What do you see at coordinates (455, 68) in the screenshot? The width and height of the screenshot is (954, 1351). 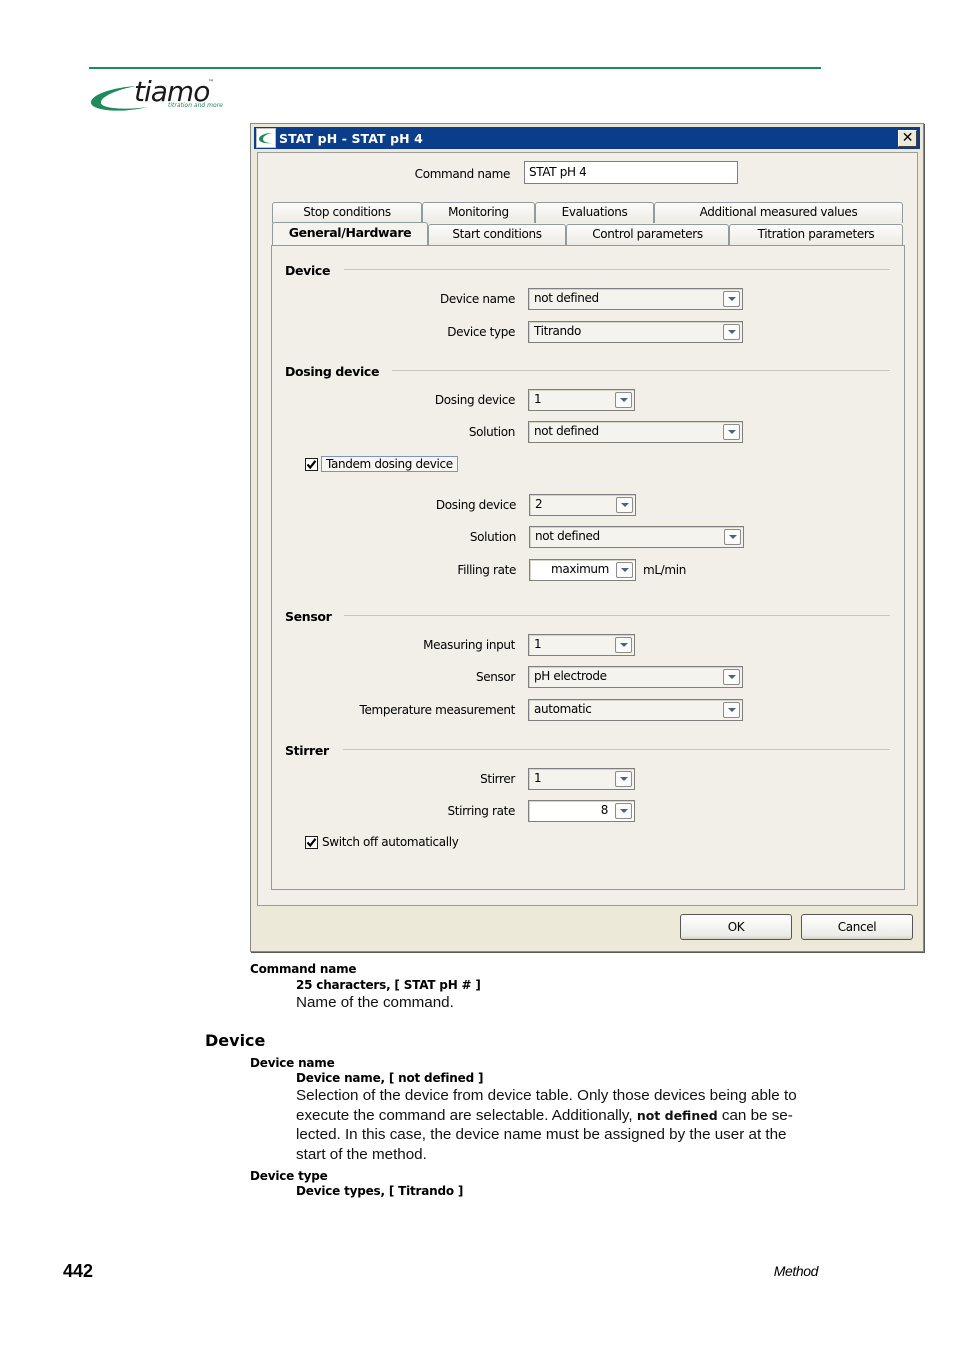 I see `header-rule` at bounding box center [455, 68].